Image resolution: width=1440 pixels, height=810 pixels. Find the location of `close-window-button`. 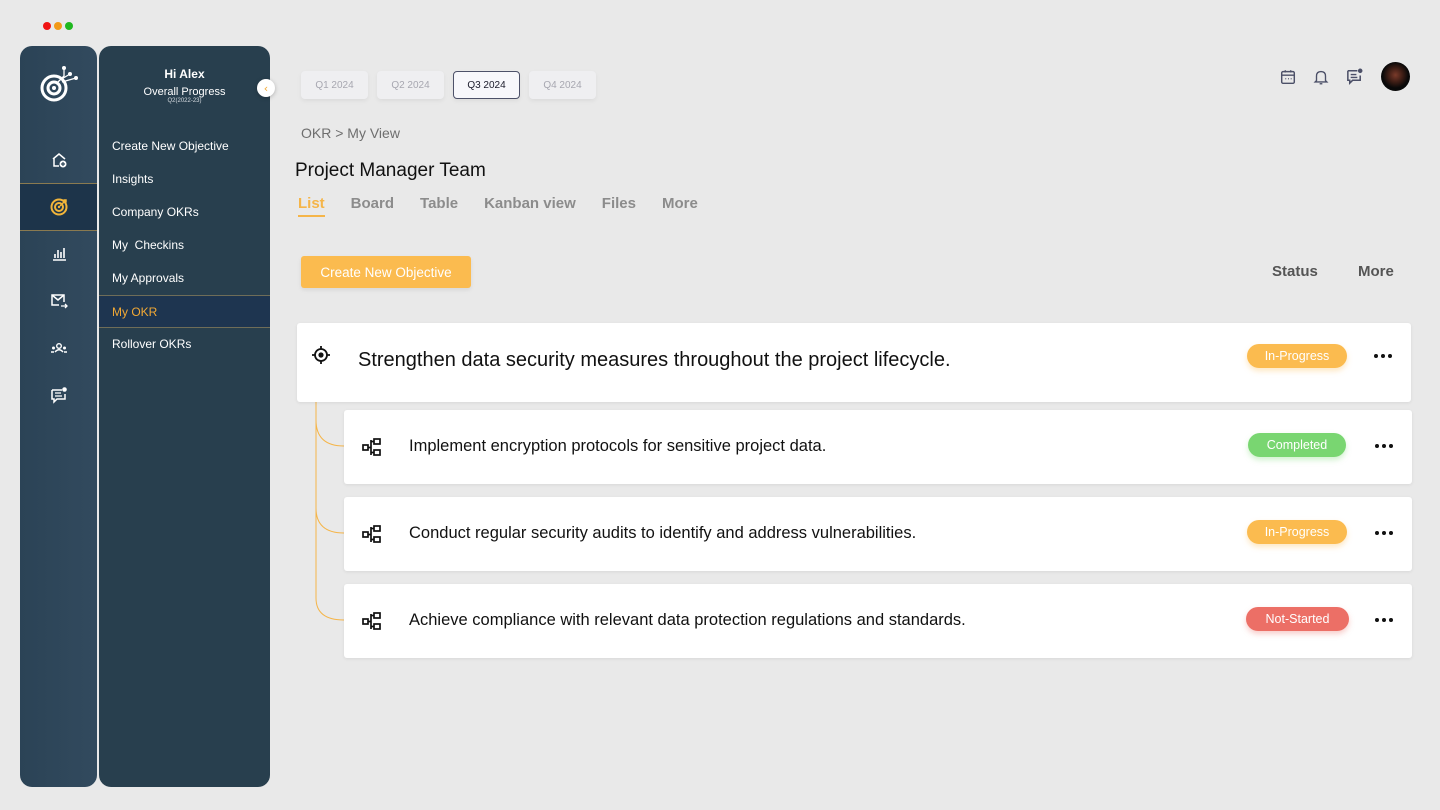

close-window-button is located at coordinates (47, 26).